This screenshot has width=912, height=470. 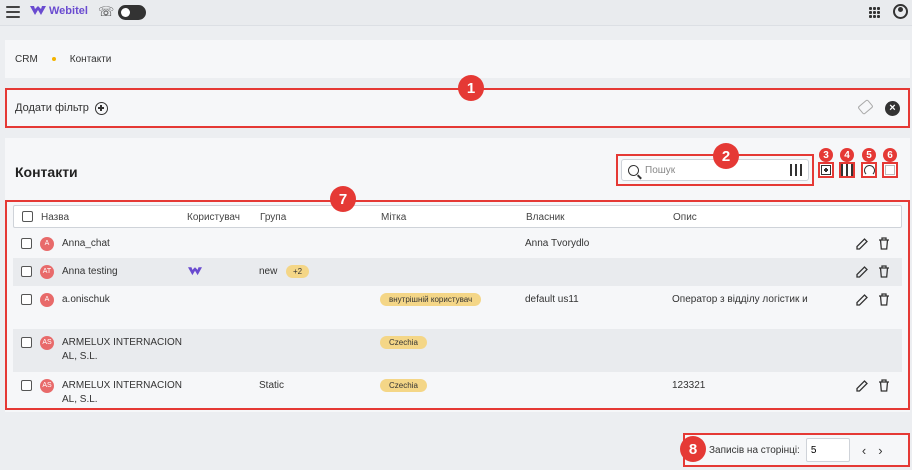 I want to click on annotation-badge-7: 7, so click(x=343, y=199).